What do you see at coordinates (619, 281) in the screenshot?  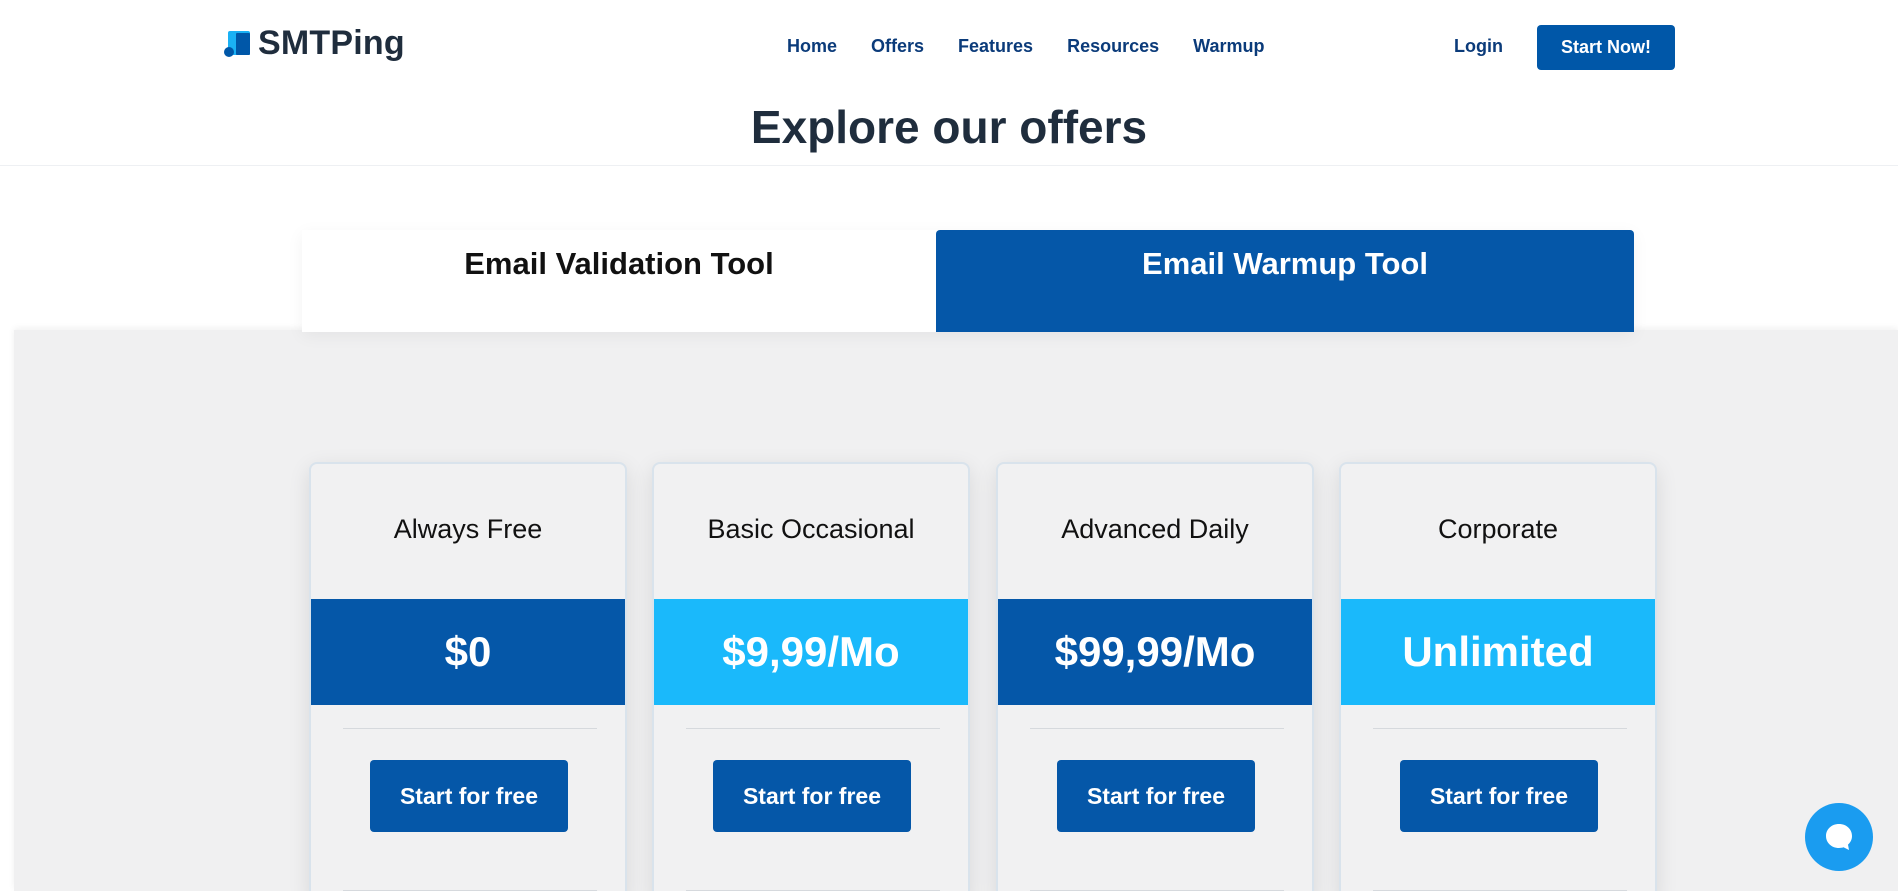 I see `tab-email-validation-tool: Email Validation Tool` at bounding box center [619, 281].